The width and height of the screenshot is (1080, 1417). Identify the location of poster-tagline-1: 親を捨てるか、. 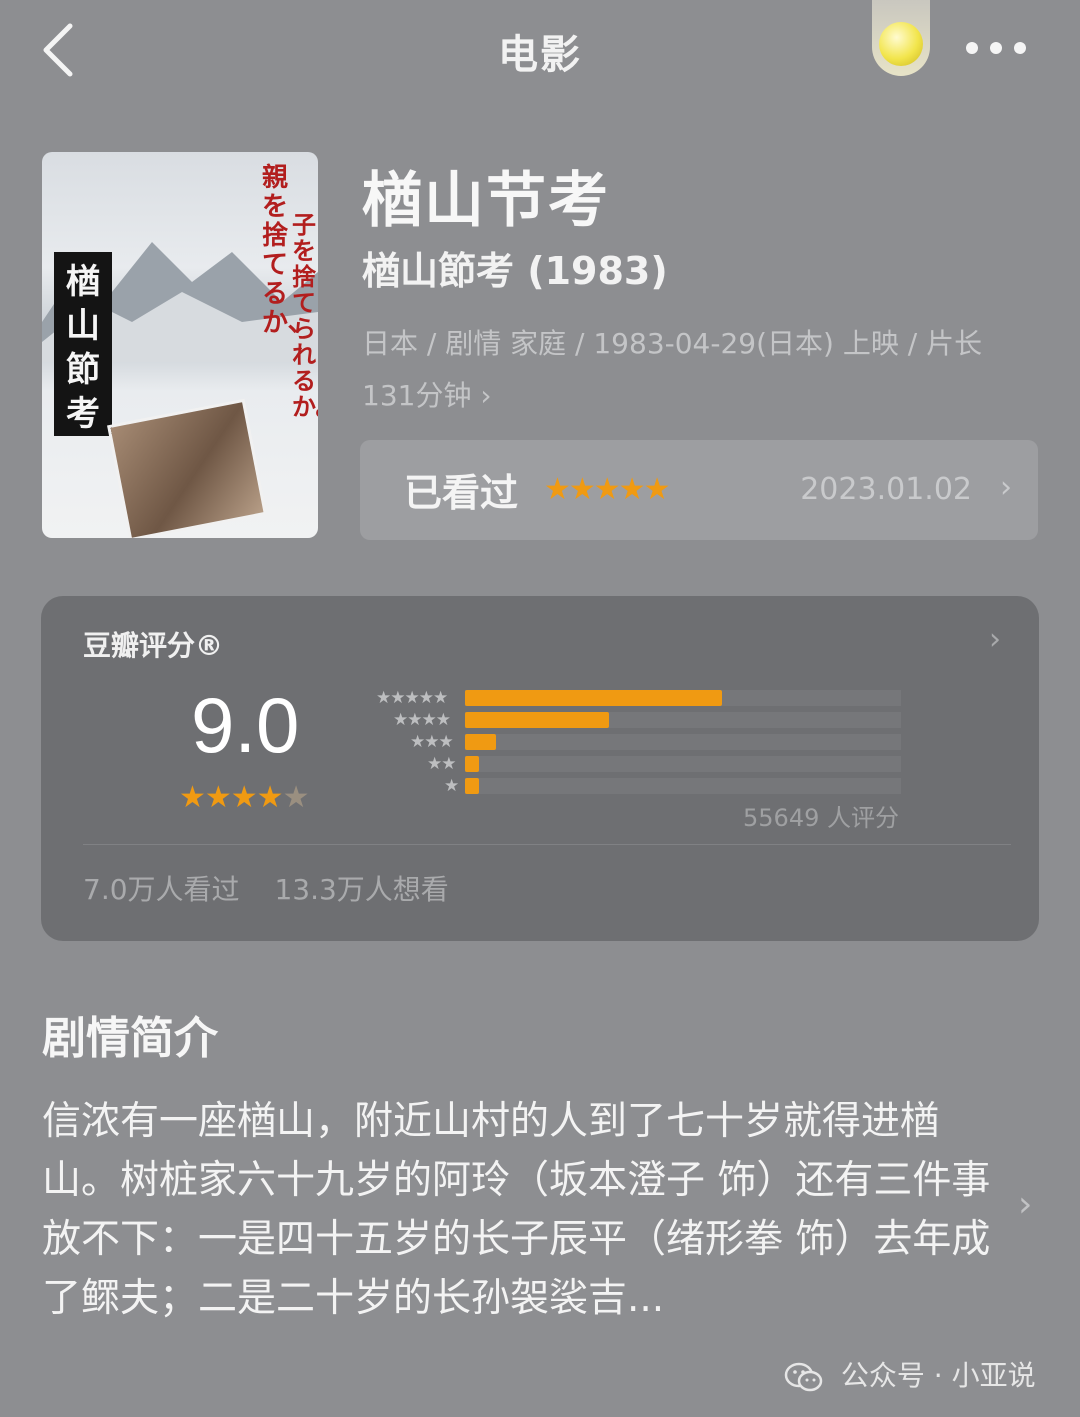
(288, 250).